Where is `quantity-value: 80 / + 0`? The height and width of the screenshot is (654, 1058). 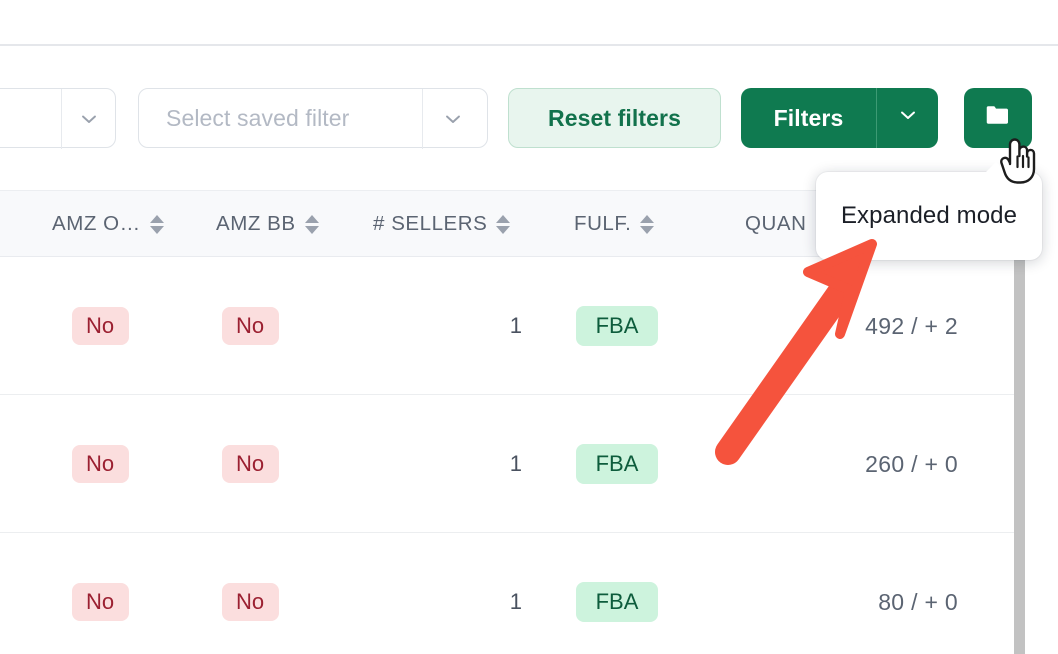 quantity-value: 80 / + 0 is located at coordinates (918, 601).